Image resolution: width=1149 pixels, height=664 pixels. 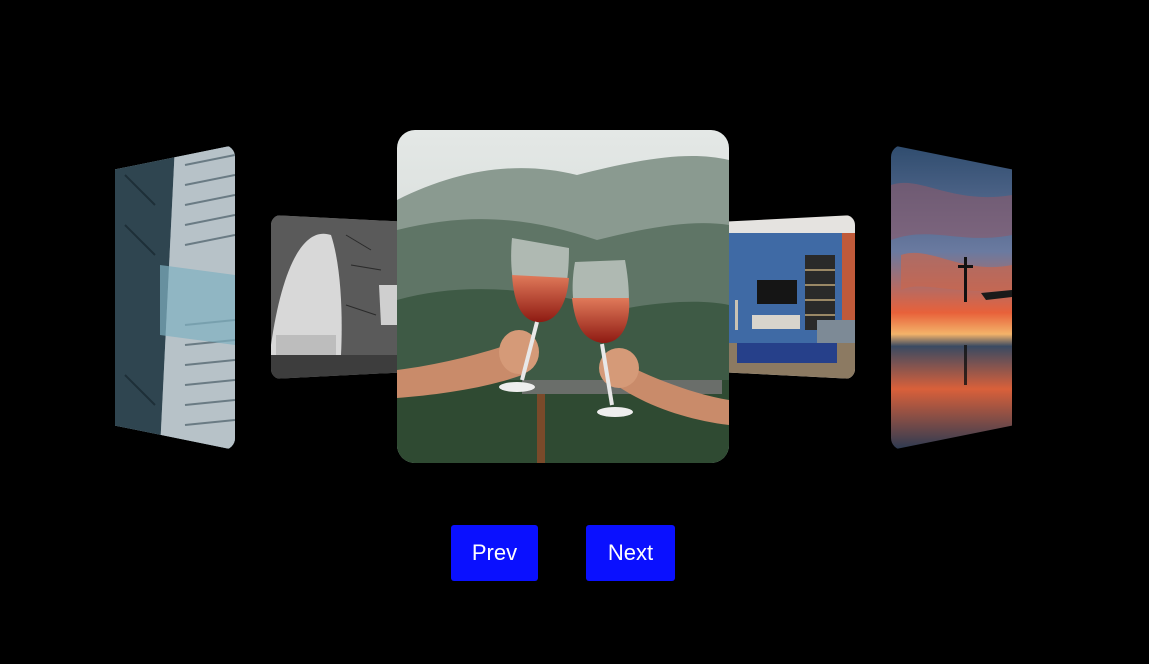 I want to click on wine-toast-image, so click(x=563, y=296).